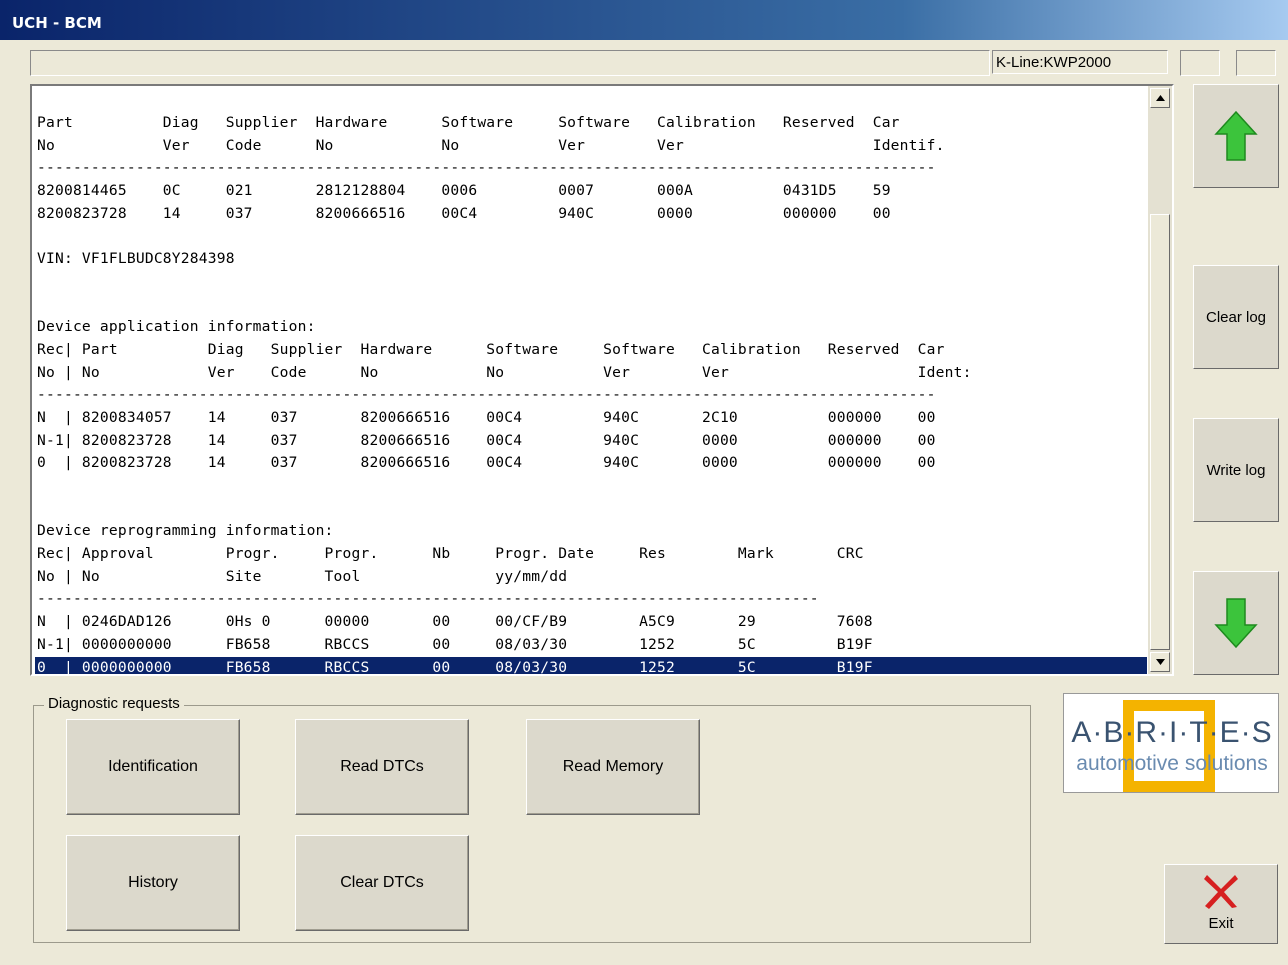 Image resolution: width=1288 pixels, height=965 pixels. I want to click on exit-label: Exit, so click(1221, 923).